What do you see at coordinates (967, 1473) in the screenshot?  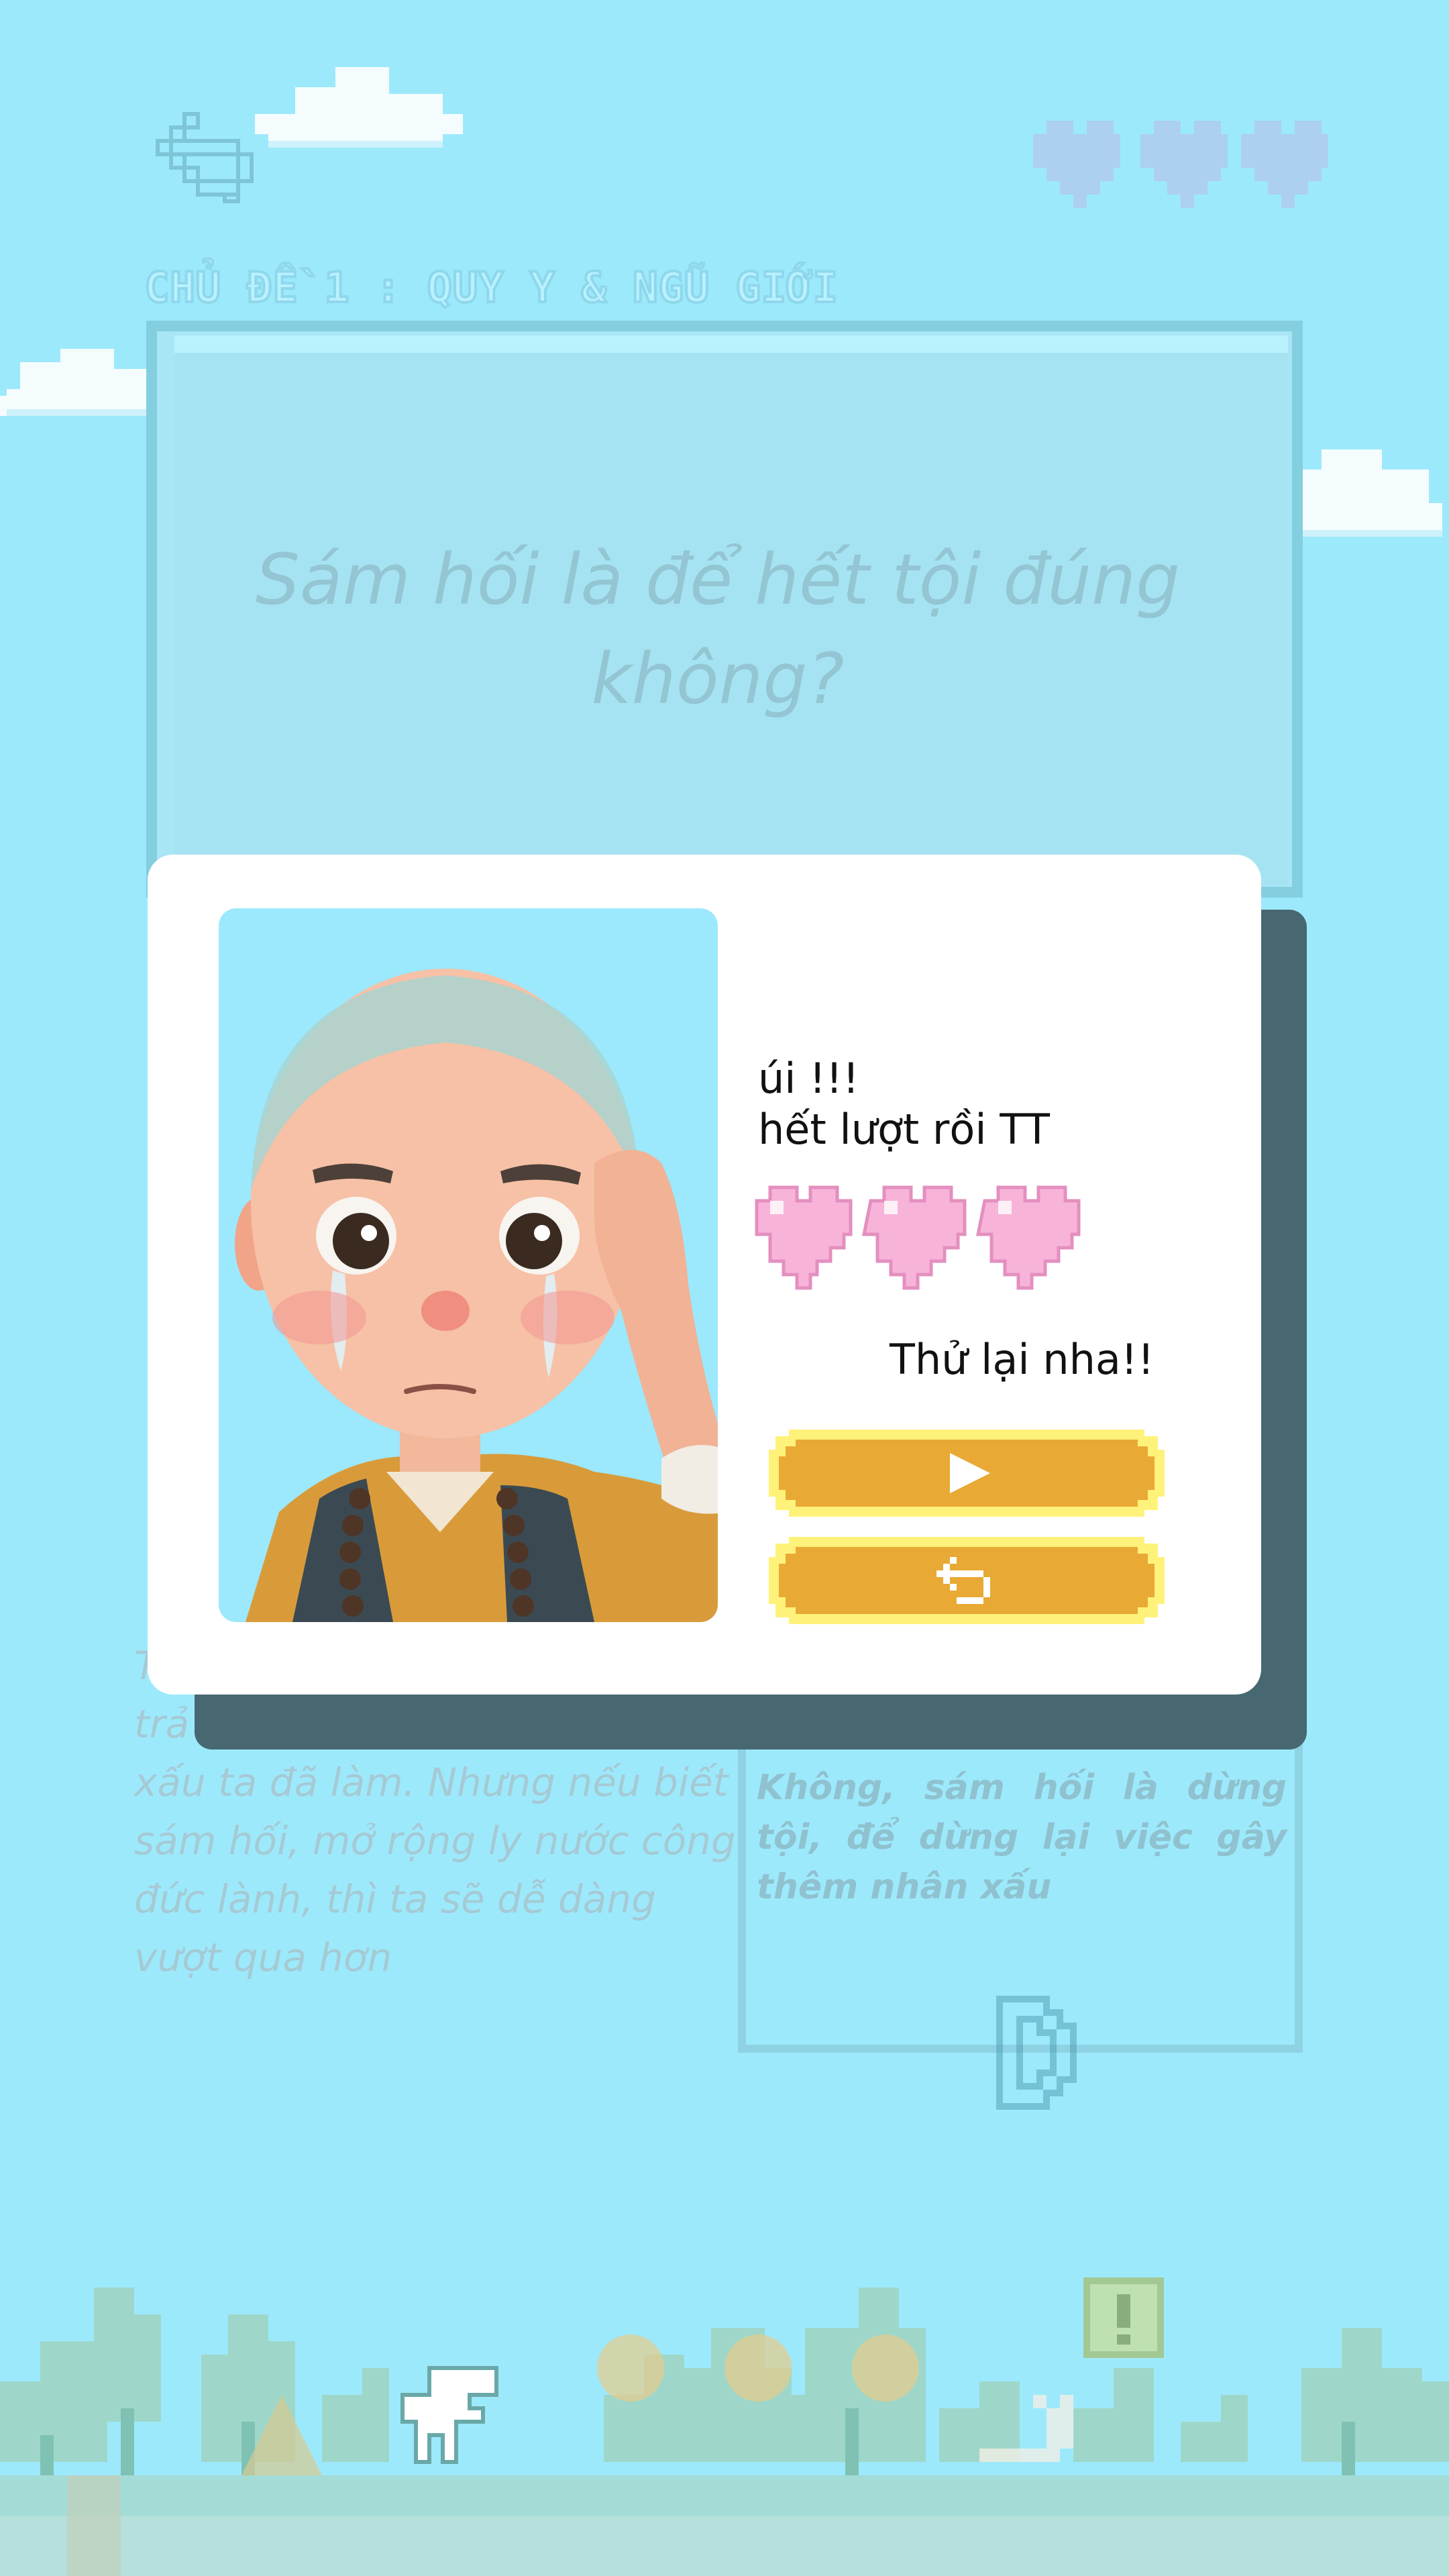 I see `play-button` at bounding box center [967, 1473].